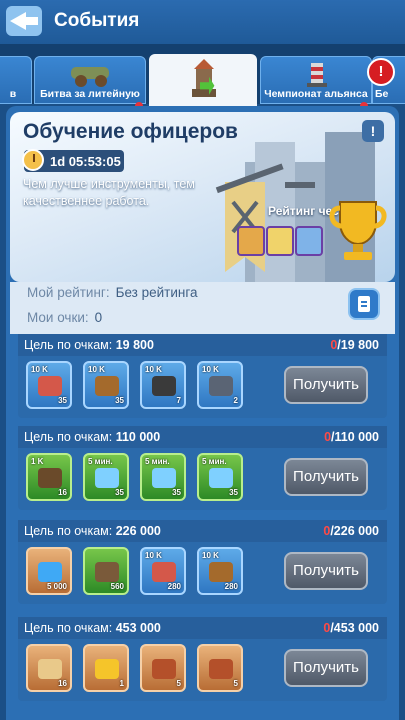 Image resolution: width=405 pixels, height=720 pixels. I want to click on goal-progress: 0/19 800, so click(354, 345).